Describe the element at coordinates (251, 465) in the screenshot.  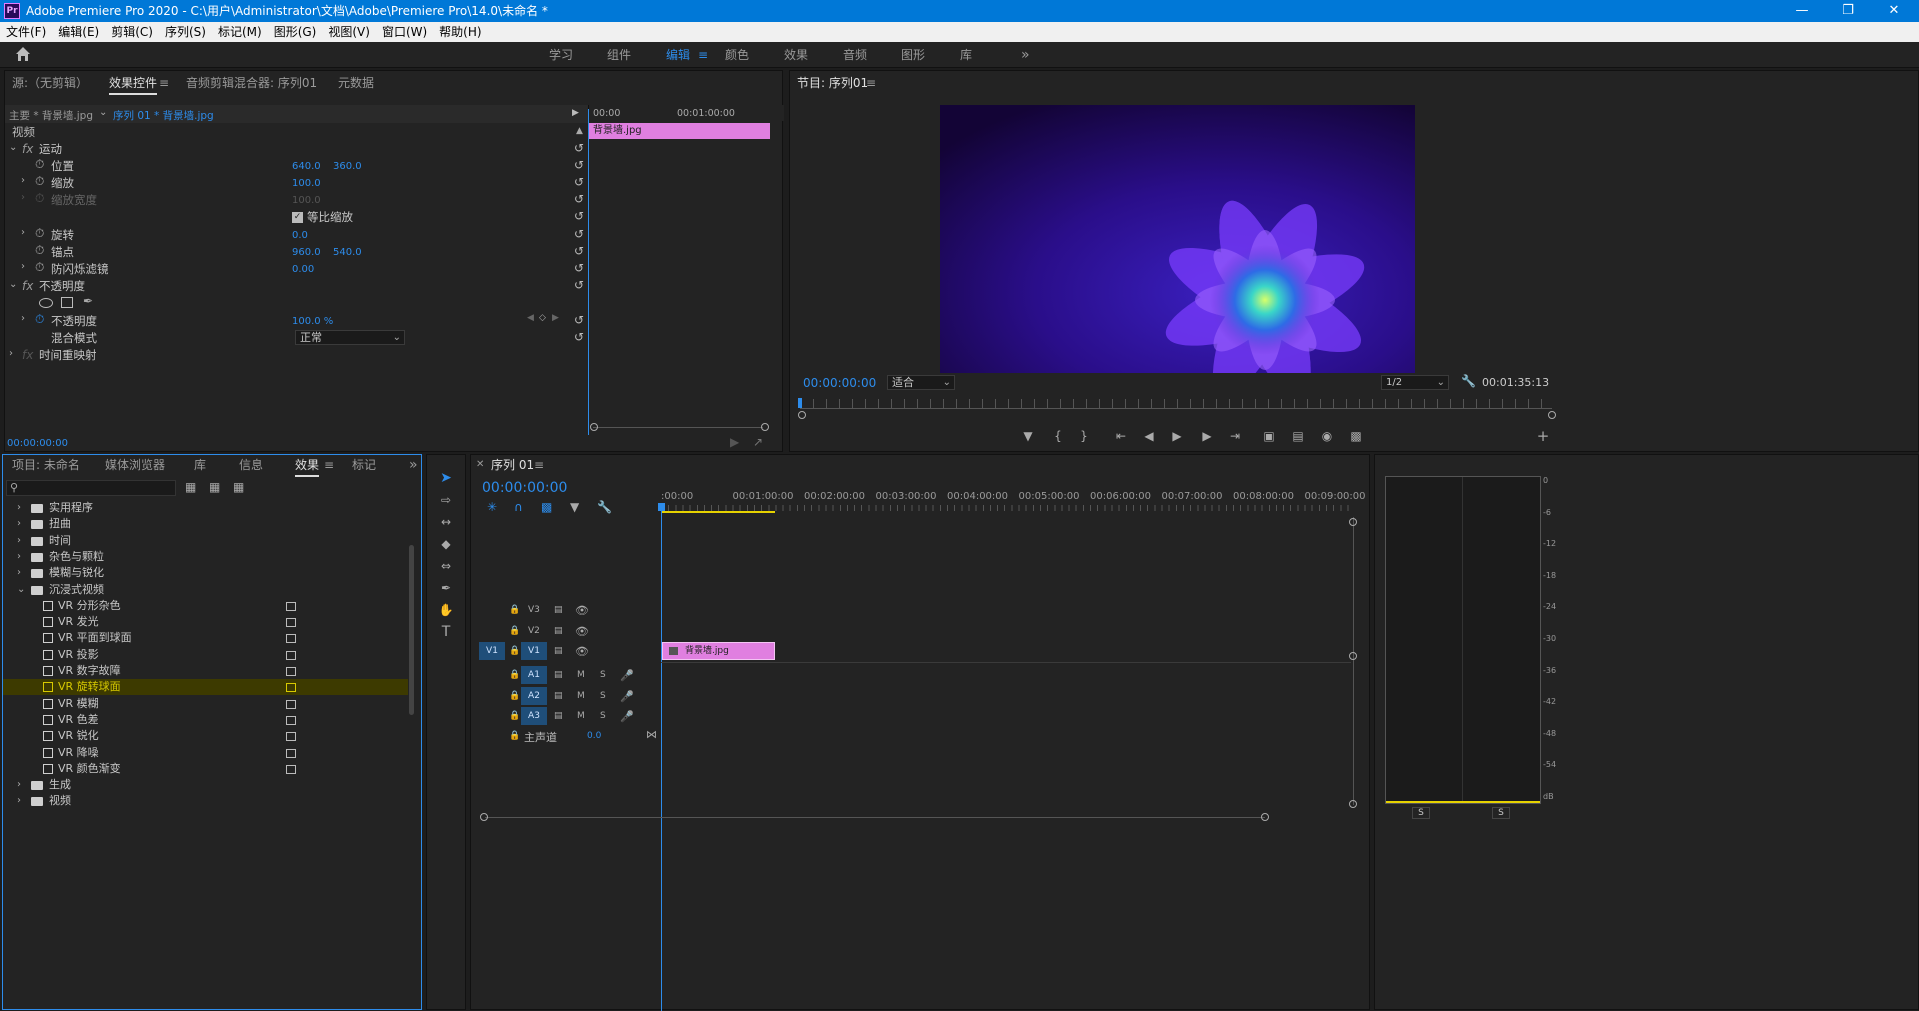
I see `tab-info: 信息` at that location.